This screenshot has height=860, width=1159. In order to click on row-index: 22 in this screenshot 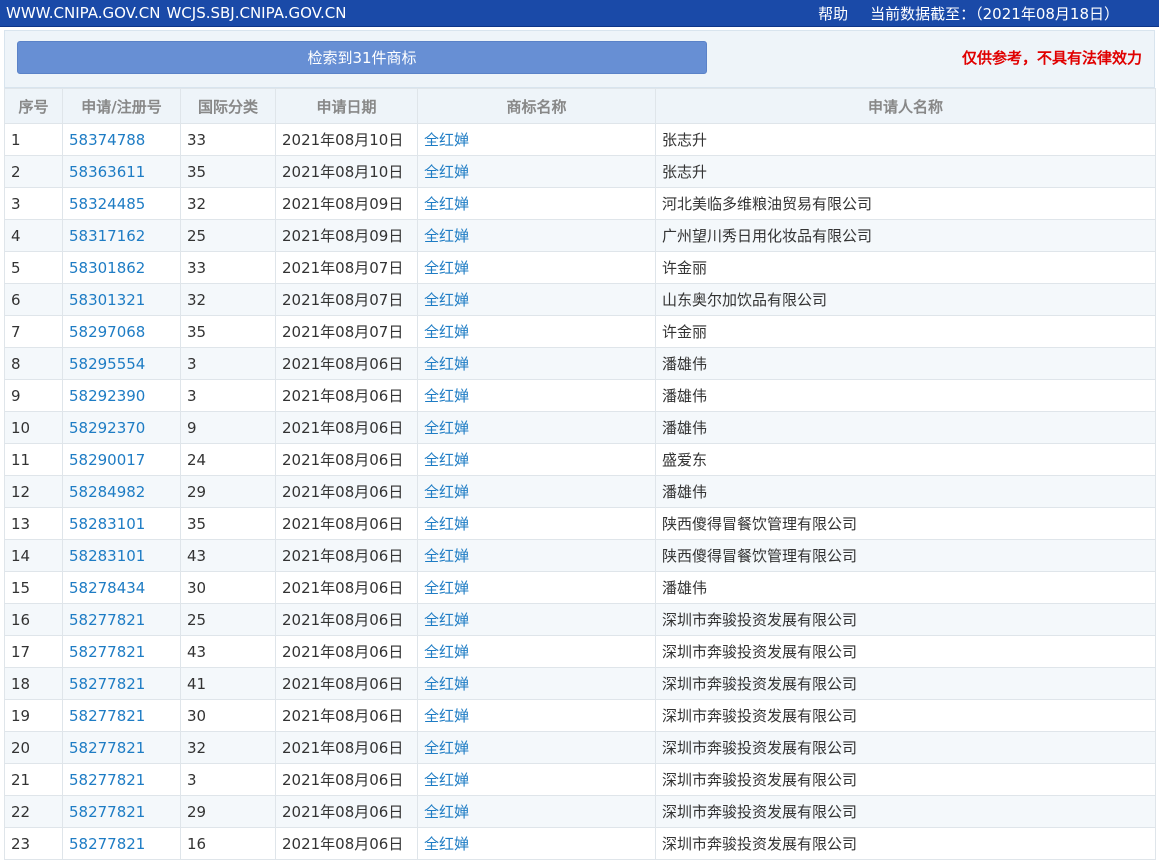, I will do `click(33, 811)`.